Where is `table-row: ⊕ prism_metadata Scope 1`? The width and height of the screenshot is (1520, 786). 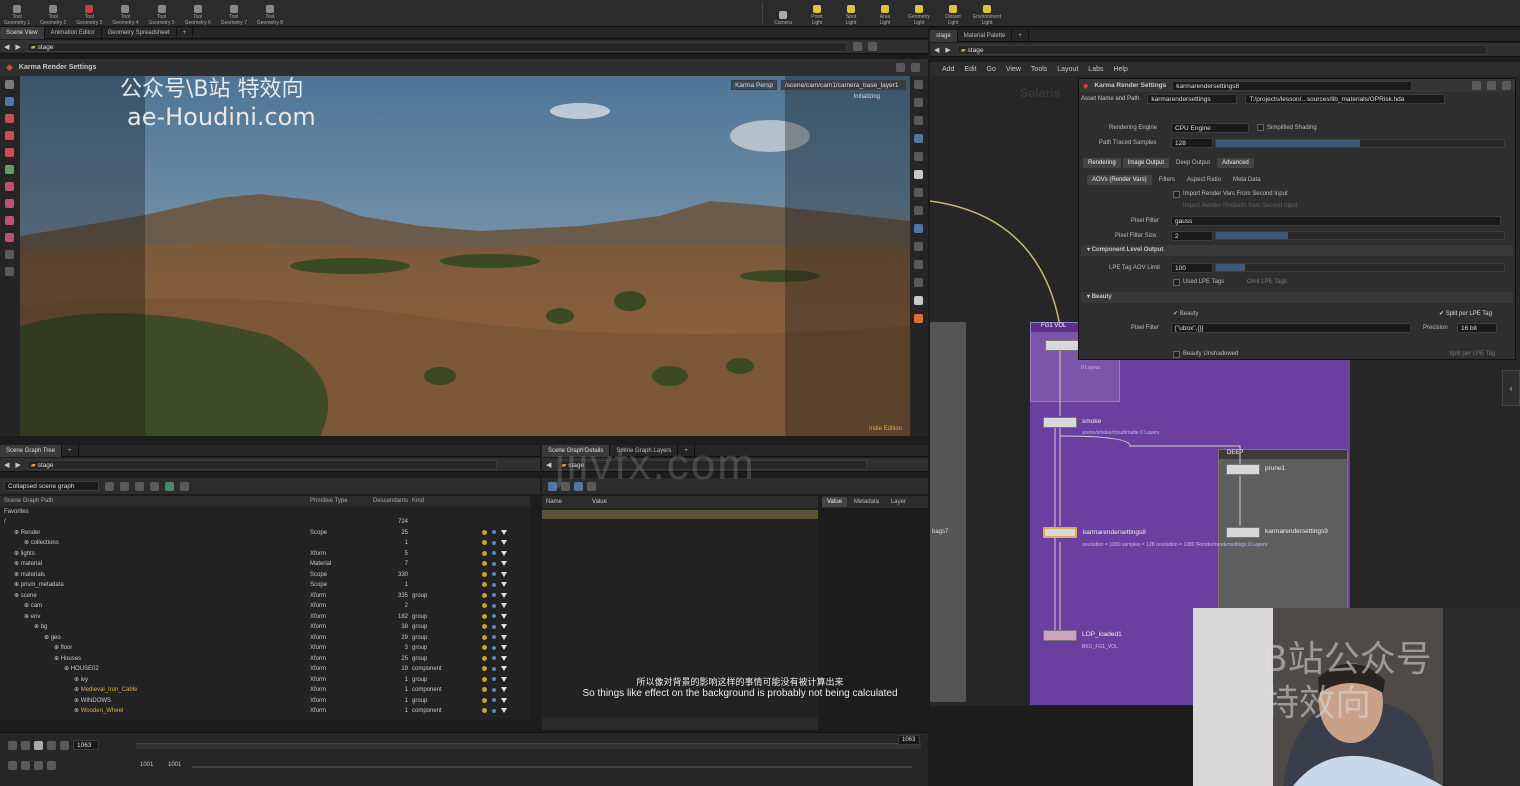 table-row: ⊕ prism_metadata Scope 1 is located at coordinates (265, 585).